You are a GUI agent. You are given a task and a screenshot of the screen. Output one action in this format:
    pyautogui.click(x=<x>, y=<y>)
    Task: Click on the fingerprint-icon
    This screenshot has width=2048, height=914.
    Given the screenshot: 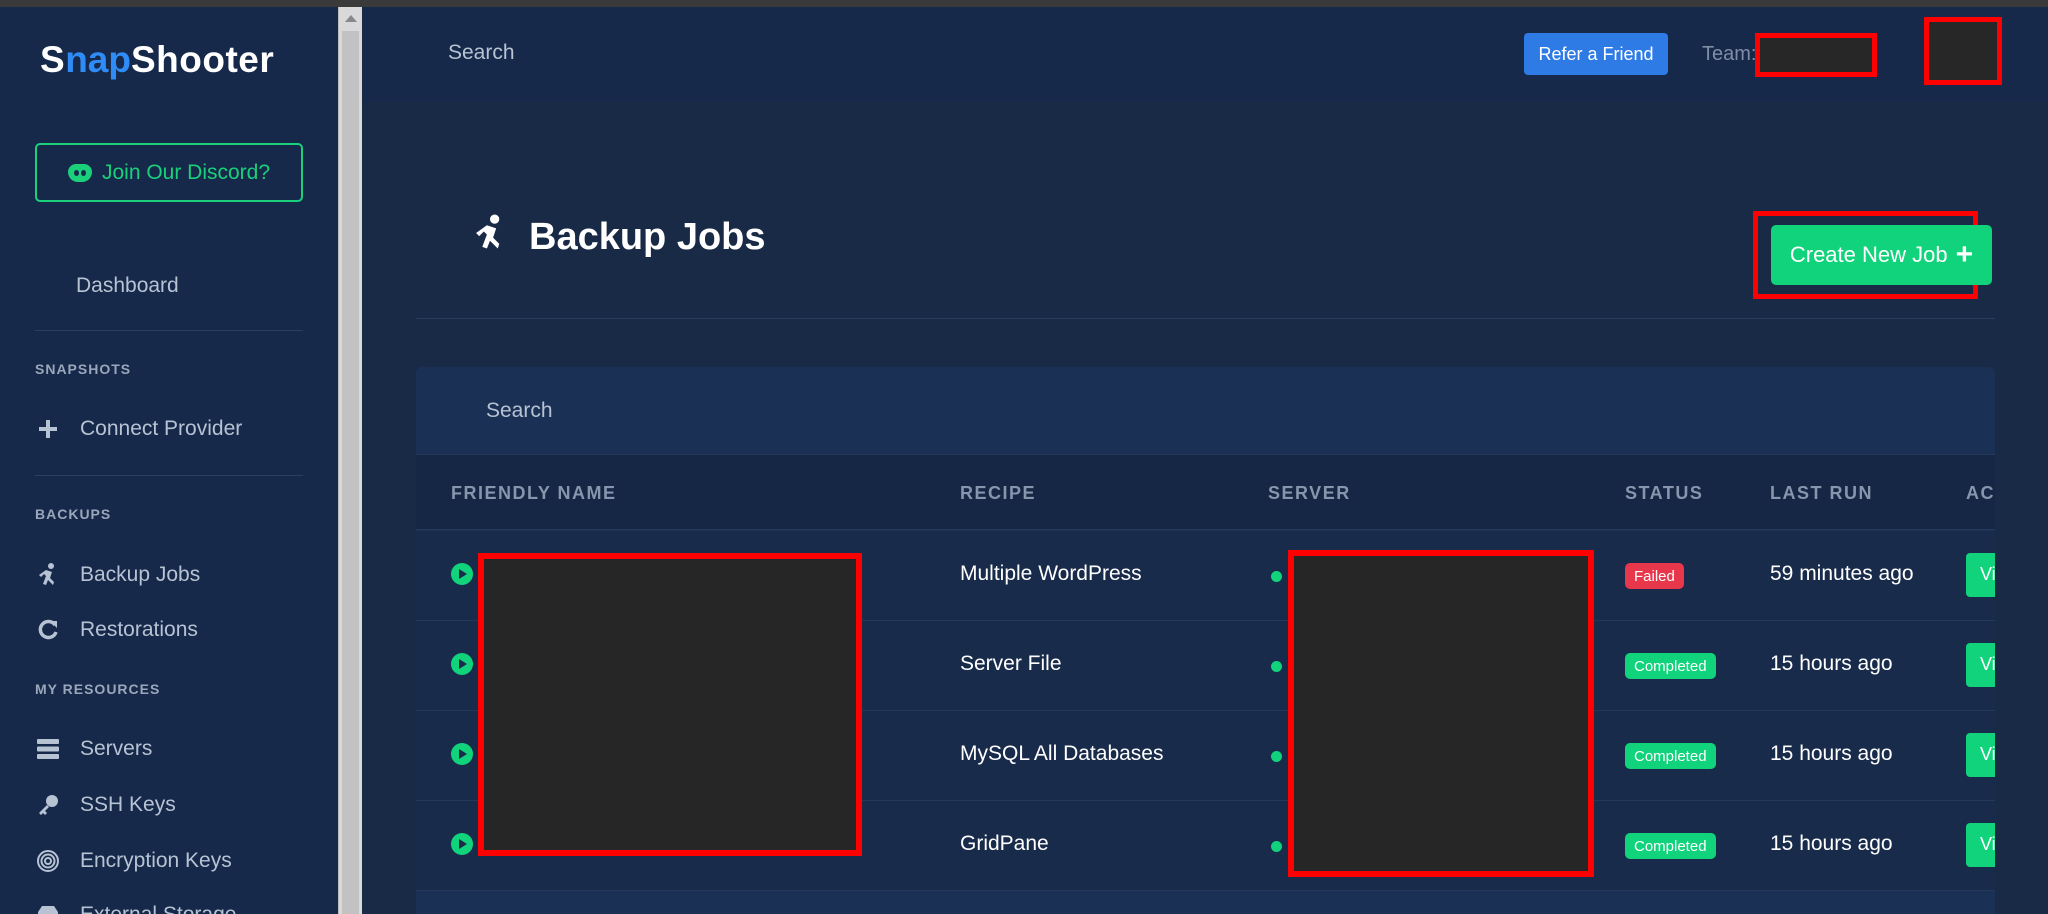 What is the action you would take?
    pyautogui.click(x=48, y=861)
    